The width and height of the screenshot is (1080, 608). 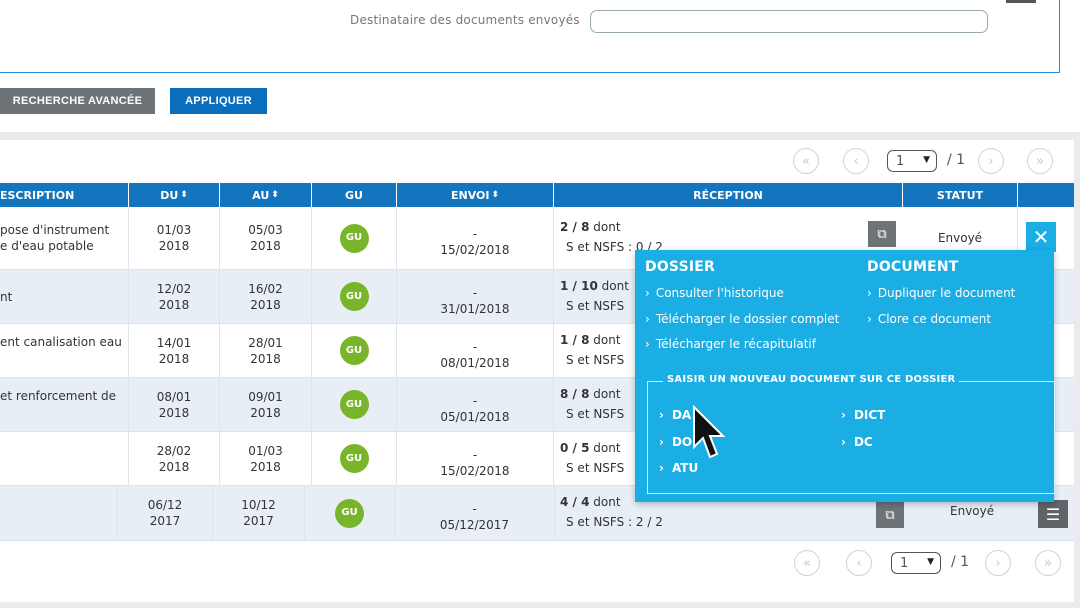 What do you see at coordinates (266, 296) in the screenshot?
I see `row-au: 16/02 2018` at bounding box center [266, 296].